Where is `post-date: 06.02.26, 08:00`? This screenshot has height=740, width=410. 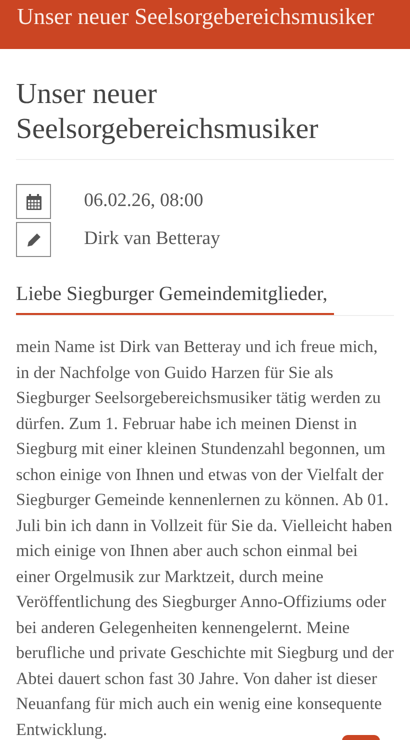 post-date: 06.02.26, 08:00 is located at coordinates (144, 201).